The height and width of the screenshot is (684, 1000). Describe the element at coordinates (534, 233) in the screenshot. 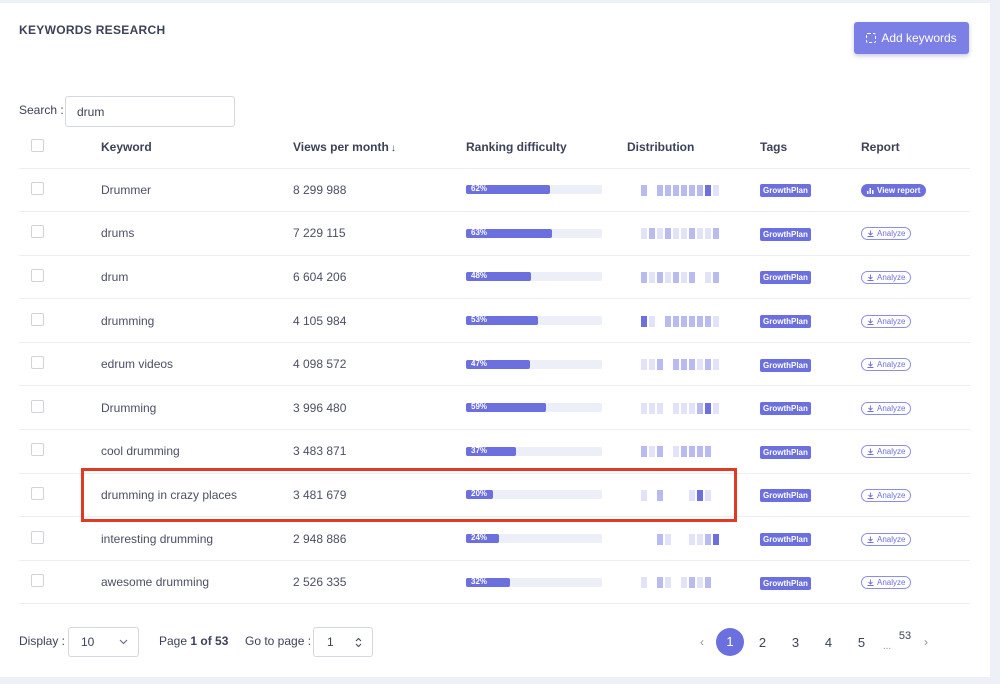

I see `difficulty-bar: 63%` at that location.